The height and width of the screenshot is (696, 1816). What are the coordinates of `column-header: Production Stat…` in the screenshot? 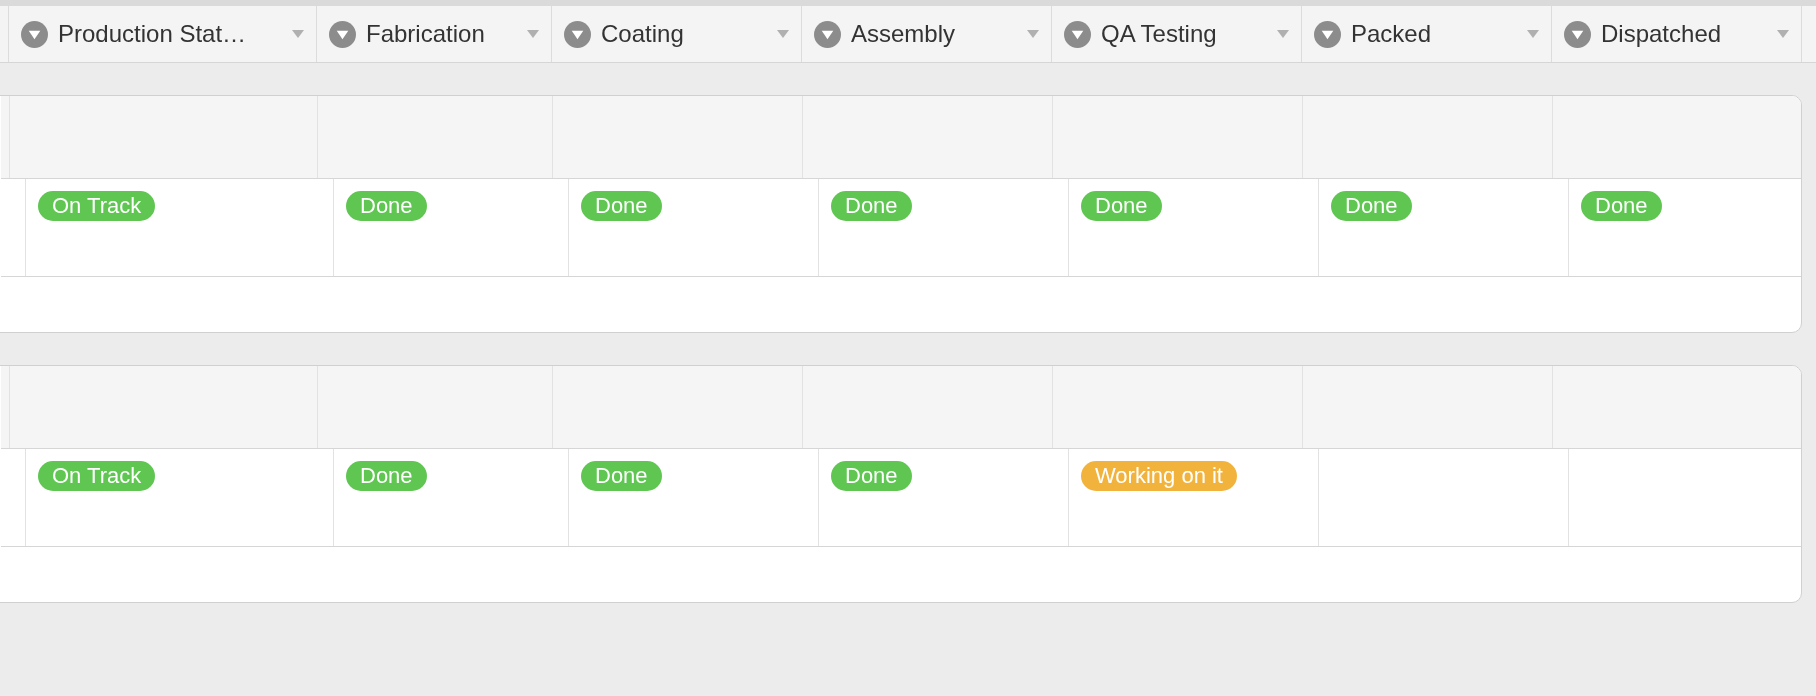 It's located at (163, 34).